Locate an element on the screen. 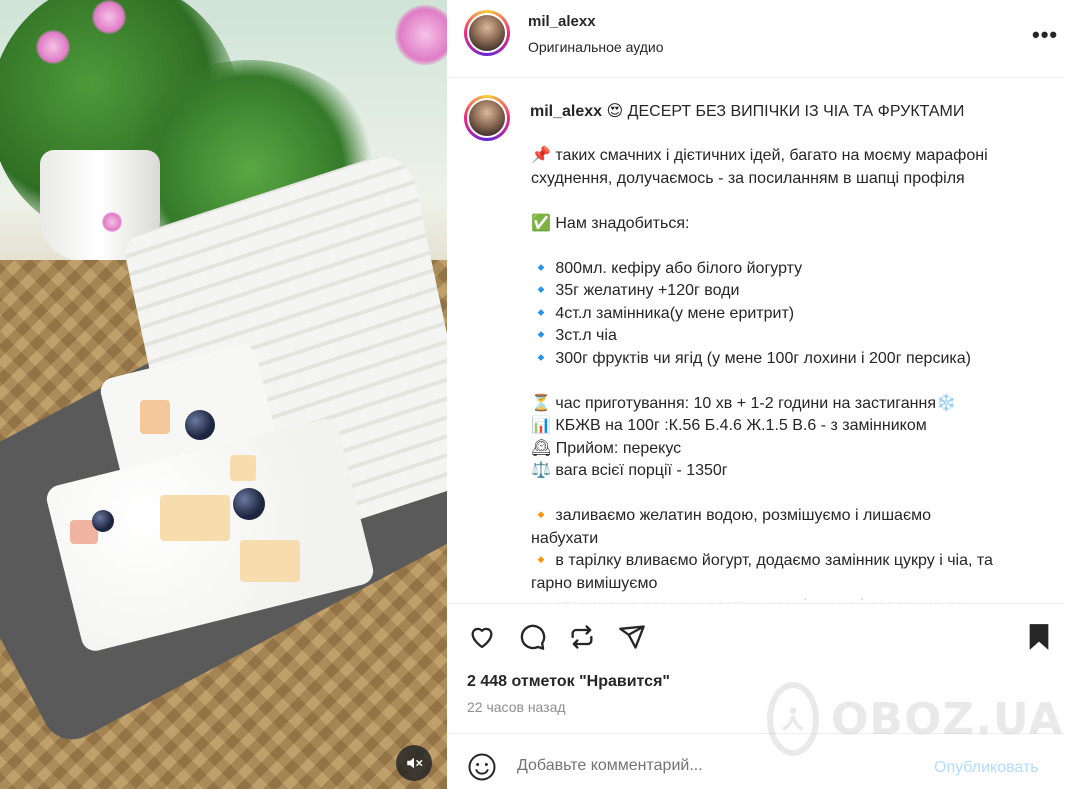  caption-username: mil_alexx is located at coordinates (566, 111).